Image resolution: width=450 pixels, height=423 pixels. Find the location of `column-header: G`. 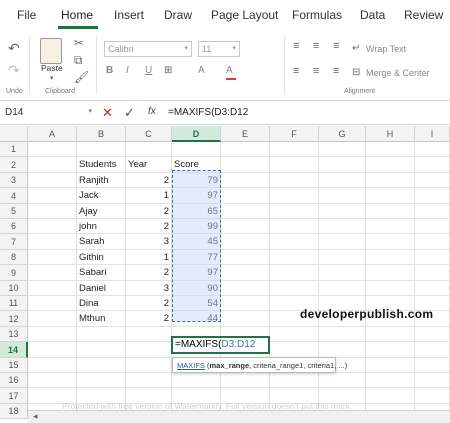

column-header: G is located at coordinates (342, 134).